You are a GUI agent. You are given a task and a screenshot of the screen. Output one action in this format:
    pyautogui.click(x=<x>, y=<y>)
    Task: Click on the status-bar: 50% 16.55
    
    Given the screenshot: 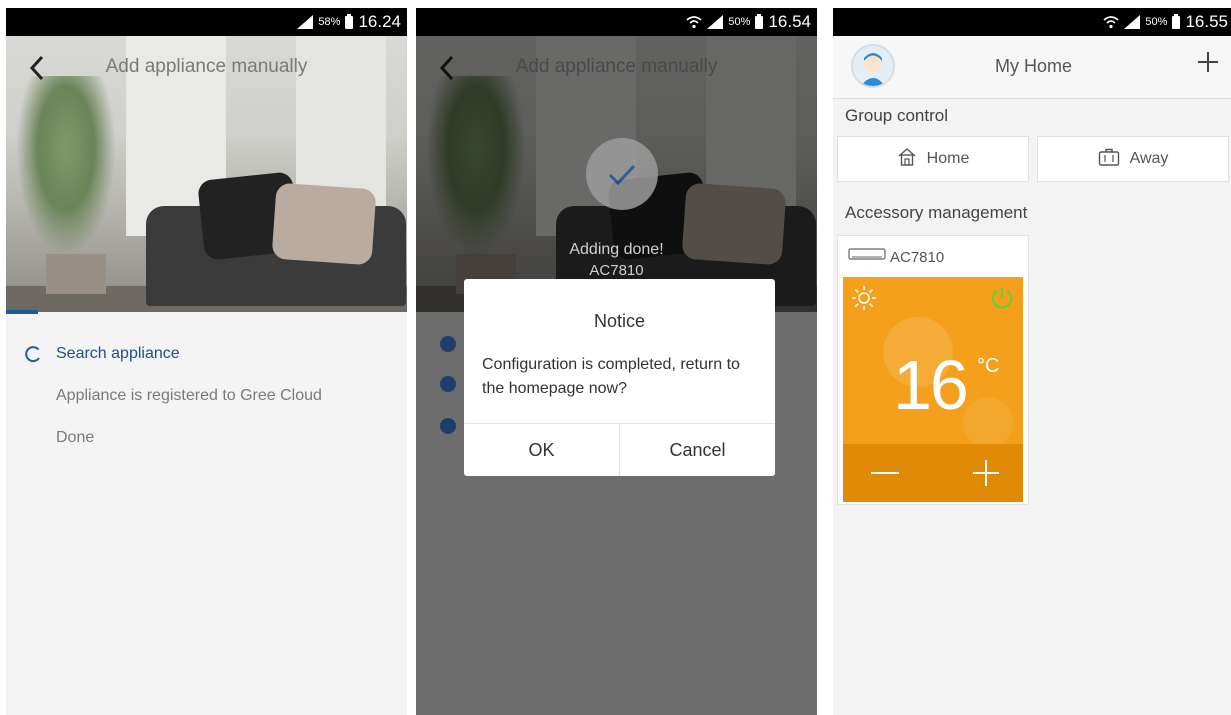 What is the action you would take?
    pyautogui.click(x=1032, y=22)
    